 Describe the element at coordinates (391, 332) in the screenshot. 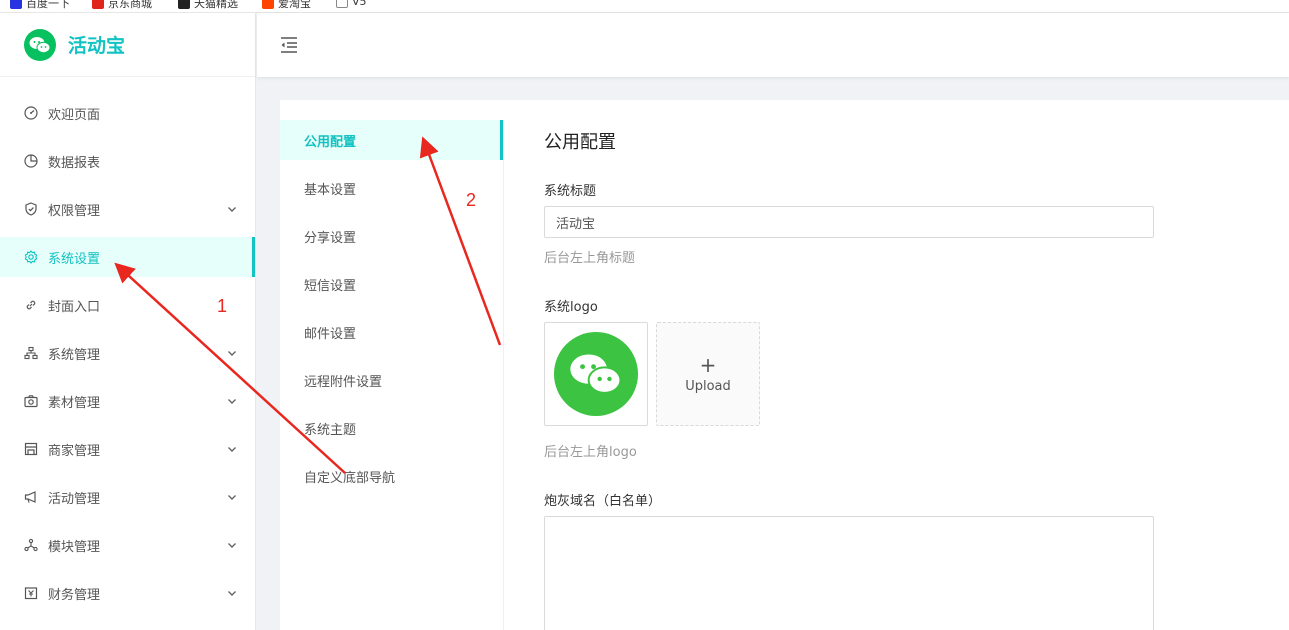

I see `tab-email-settings: 邮件设置` at that location.